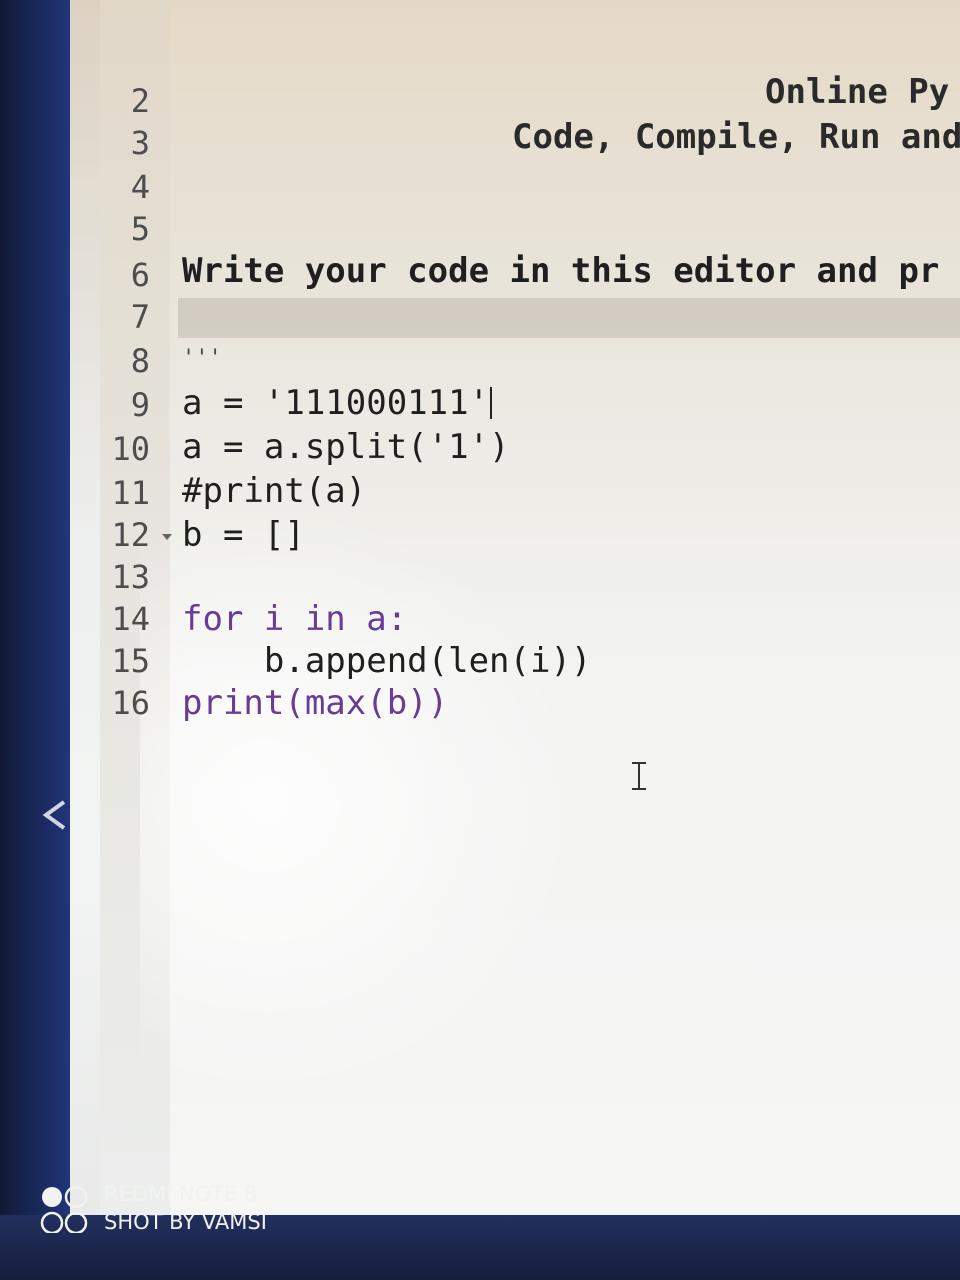  Describe the element at coordinates (480, 681) in the screenshot. I see `code-line: 16` at that location.